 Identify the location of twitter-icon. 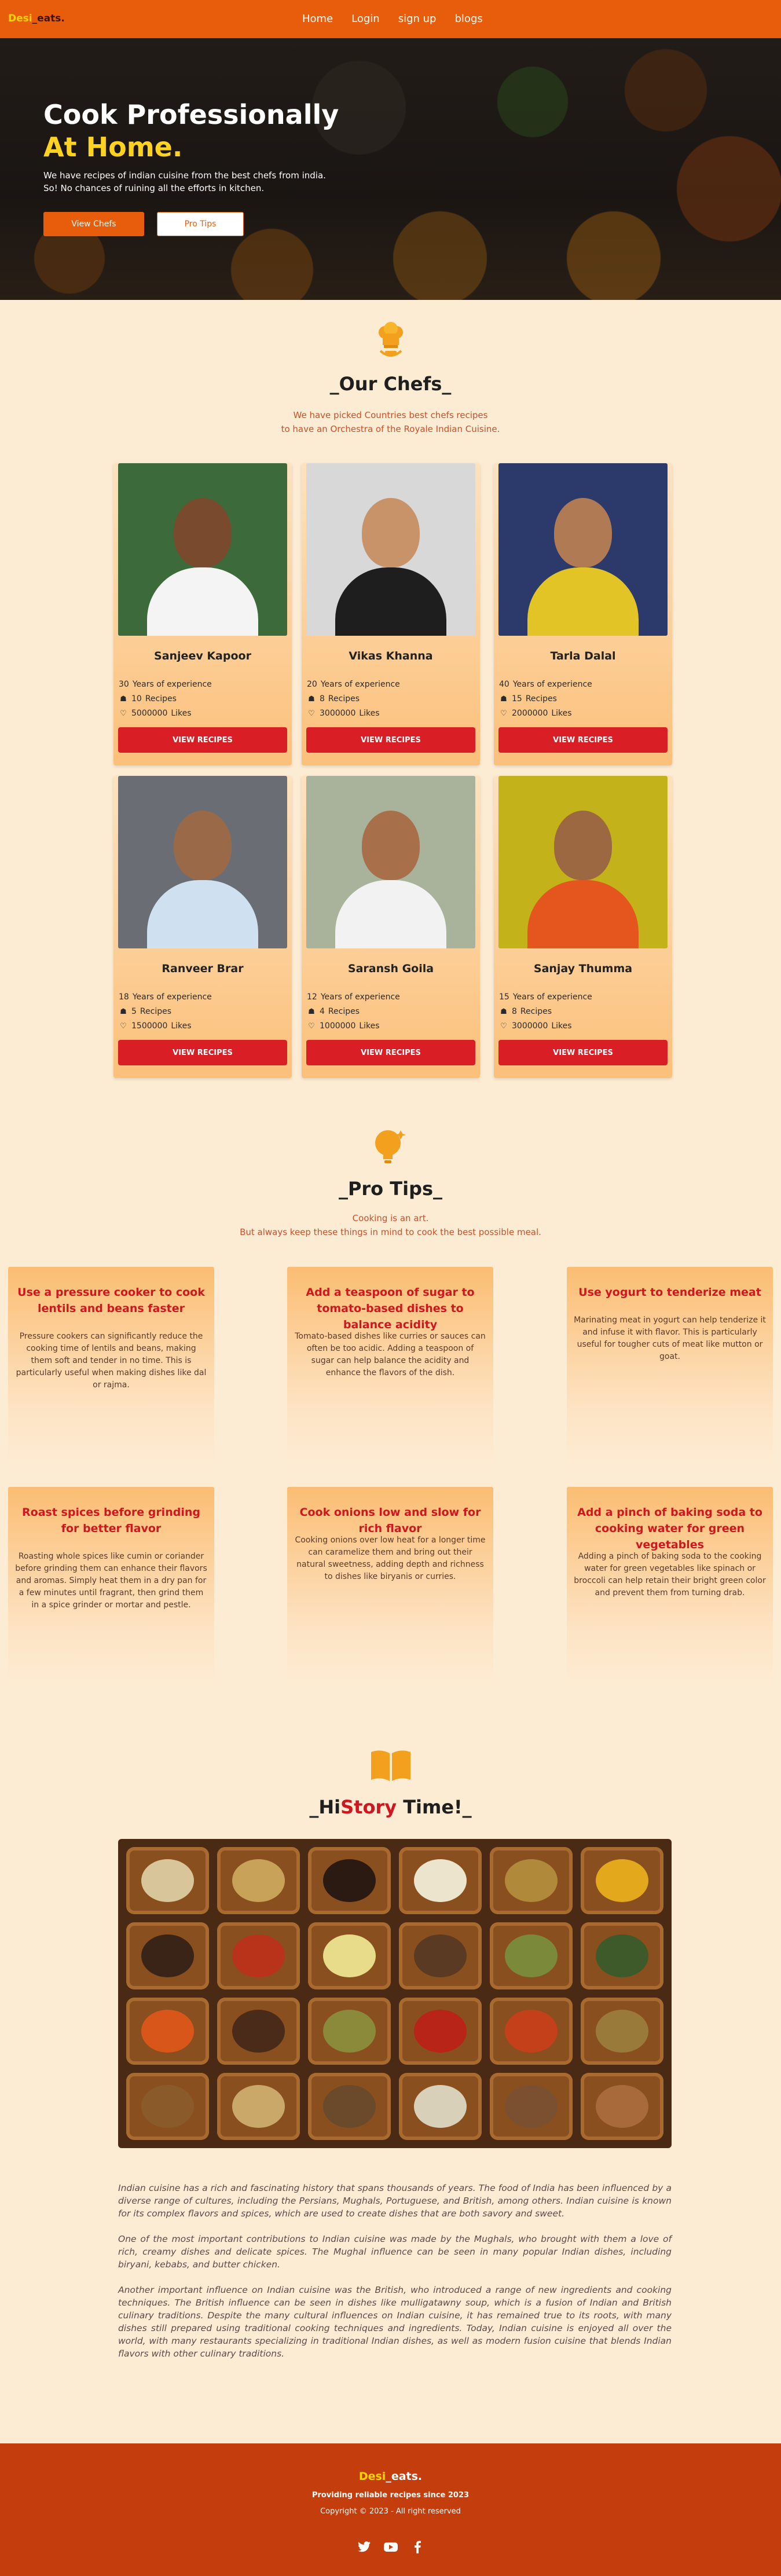
(365, 2547).